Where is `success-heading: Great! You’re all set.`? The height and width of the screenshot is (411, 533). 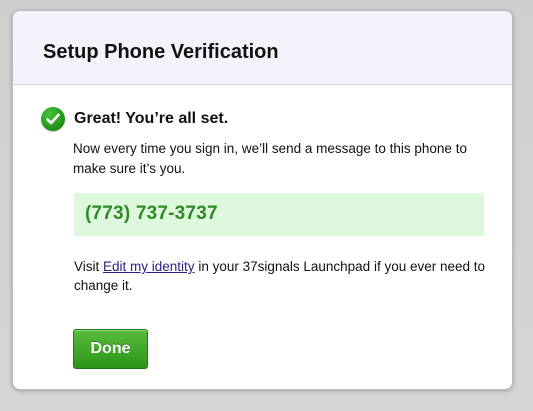
success-heading: Great! You’re all set. is located at coordinates (151, 118).